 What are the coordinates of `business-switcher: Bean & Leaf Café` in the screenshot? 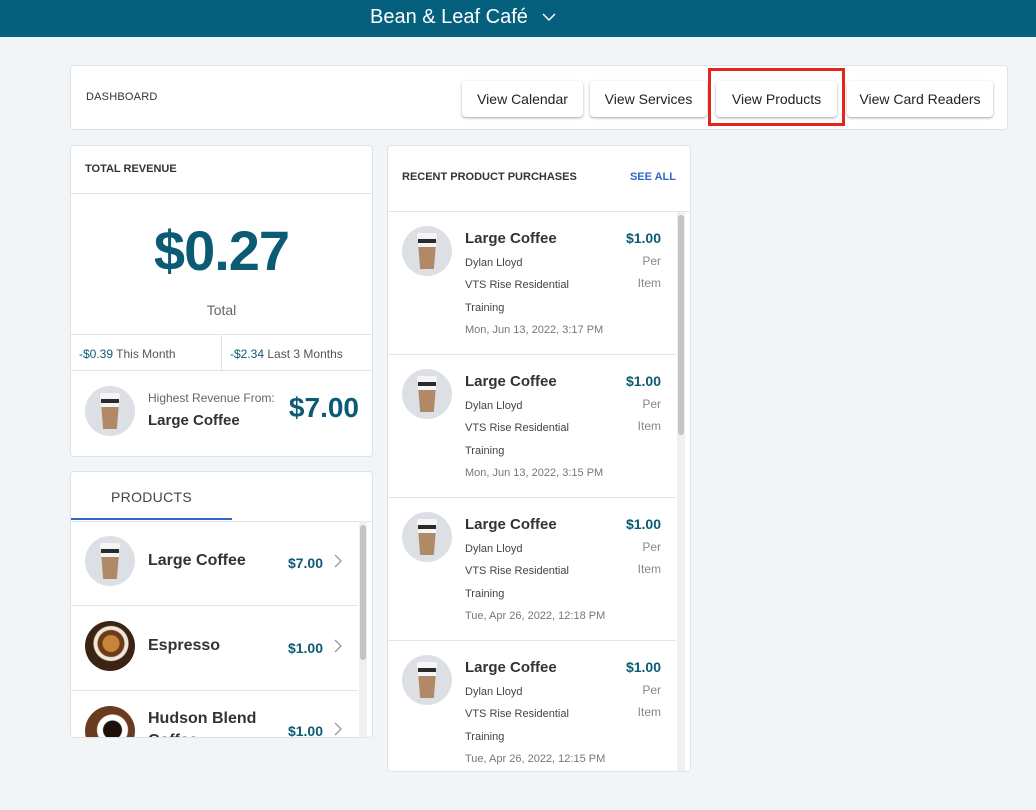 It's located at (463, 17).